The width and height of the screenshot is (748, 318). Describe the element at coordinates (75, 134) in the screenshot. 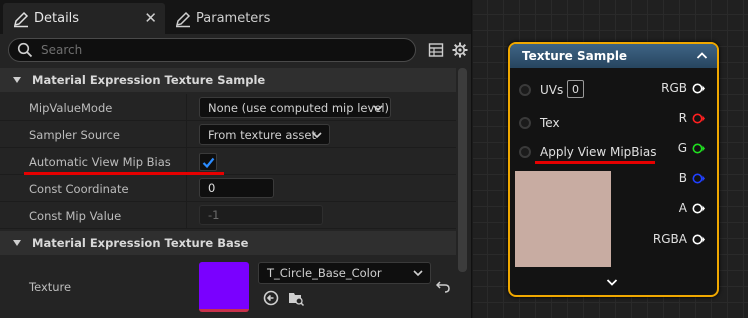

I see `property-label: Sampler Source` at that location.